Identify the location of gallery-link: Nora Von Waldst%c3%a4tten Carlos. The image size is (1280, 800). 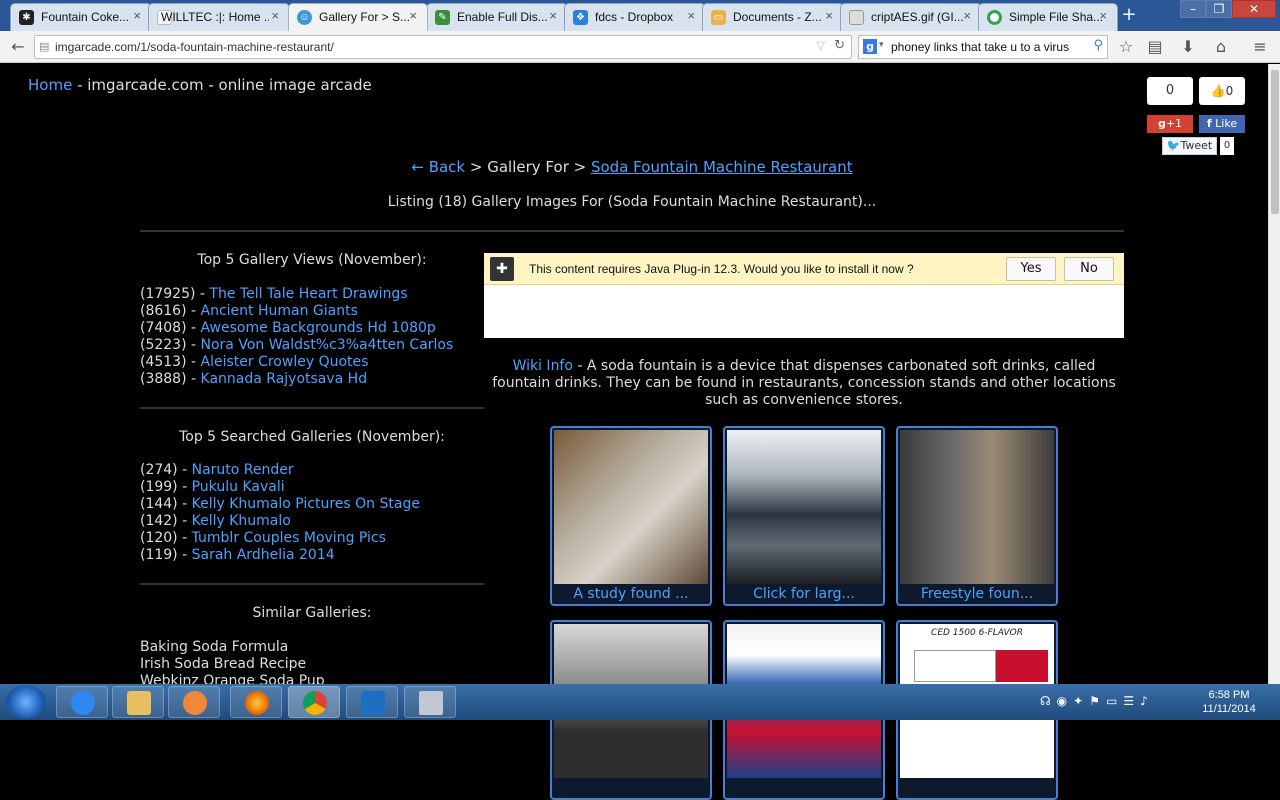
(327, 345).